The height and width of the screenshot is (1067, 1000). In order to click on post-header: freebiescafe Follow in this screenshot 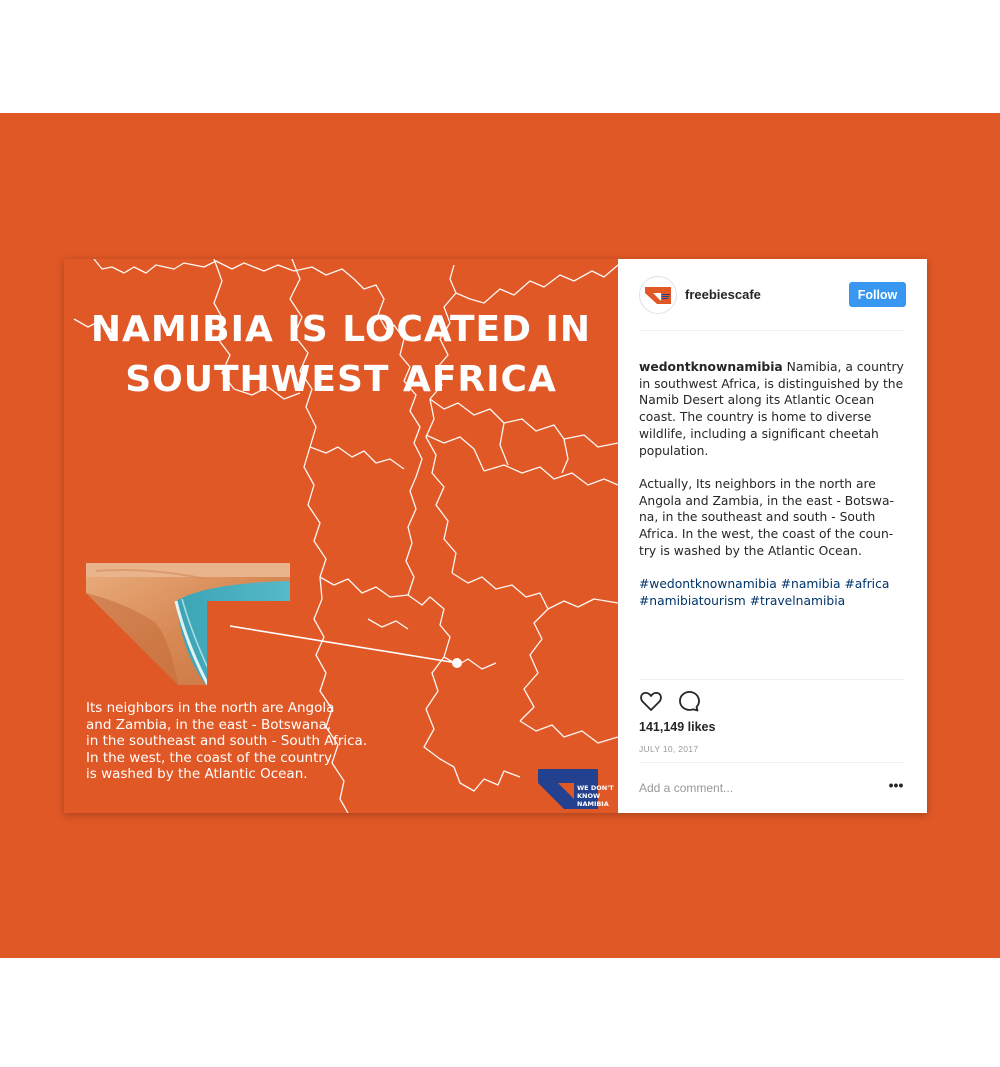, I will do `click(772, 295)`.